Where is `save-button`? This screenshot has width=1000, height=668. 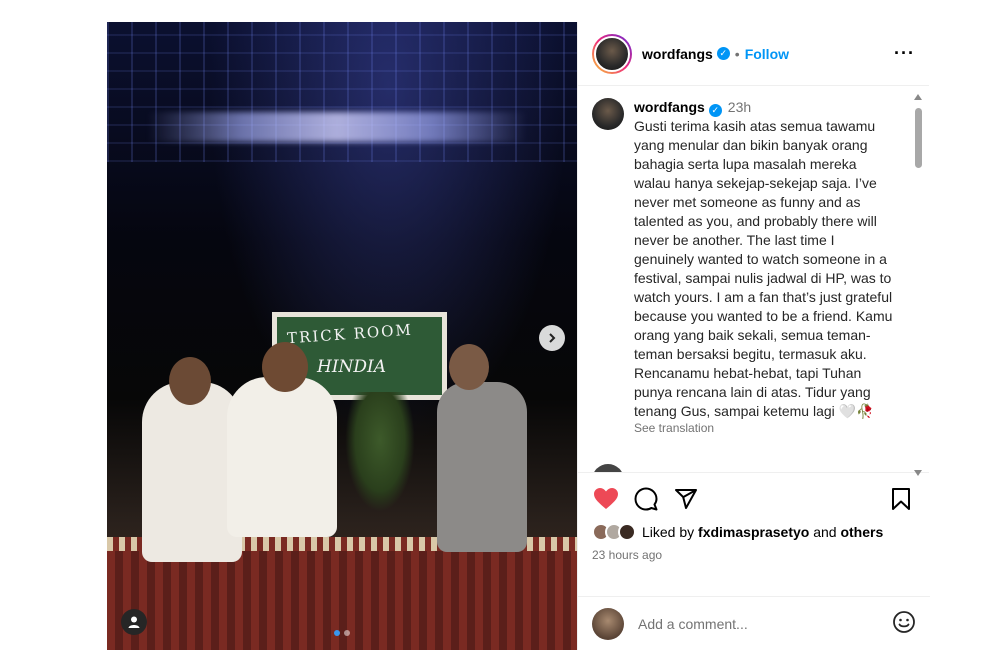 save-button is located at coordinates (901, 499).